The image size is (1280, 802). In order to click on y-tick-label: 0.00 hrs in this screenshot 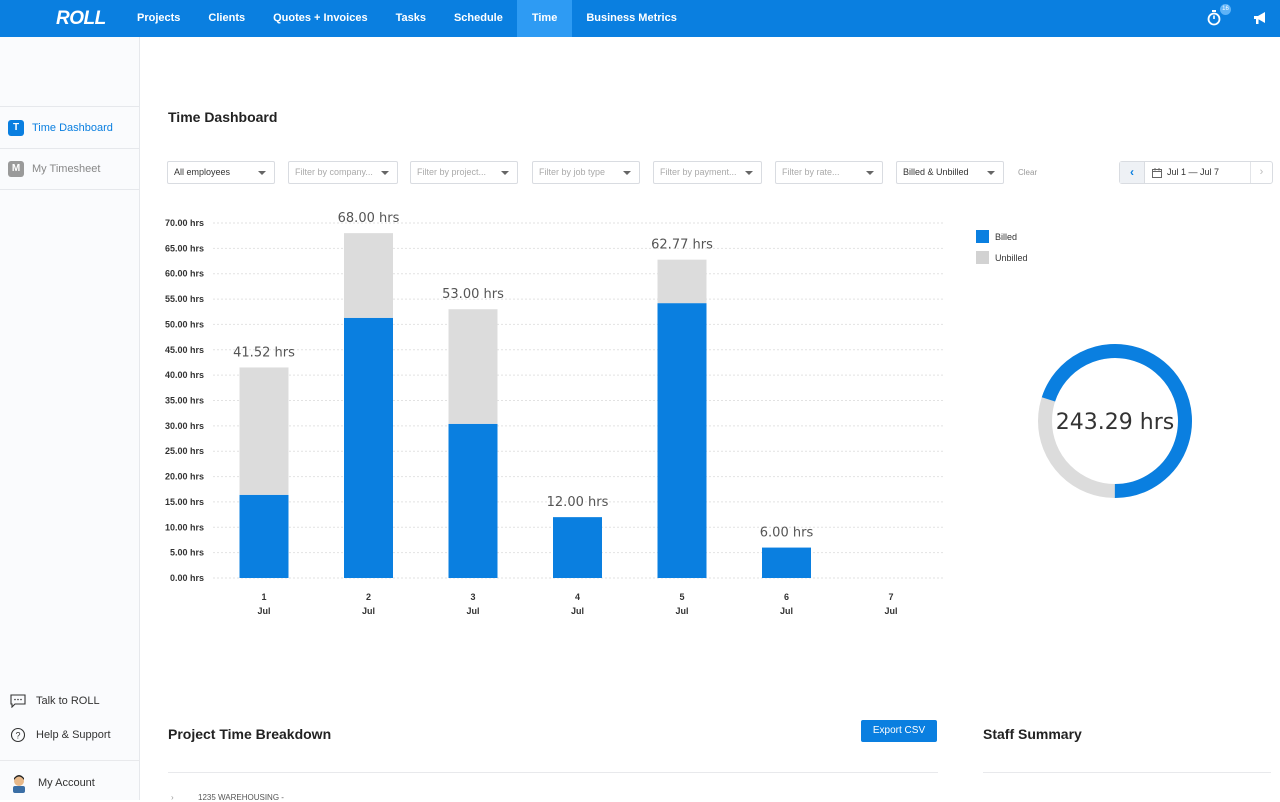, I will do `click(187, 578)`.